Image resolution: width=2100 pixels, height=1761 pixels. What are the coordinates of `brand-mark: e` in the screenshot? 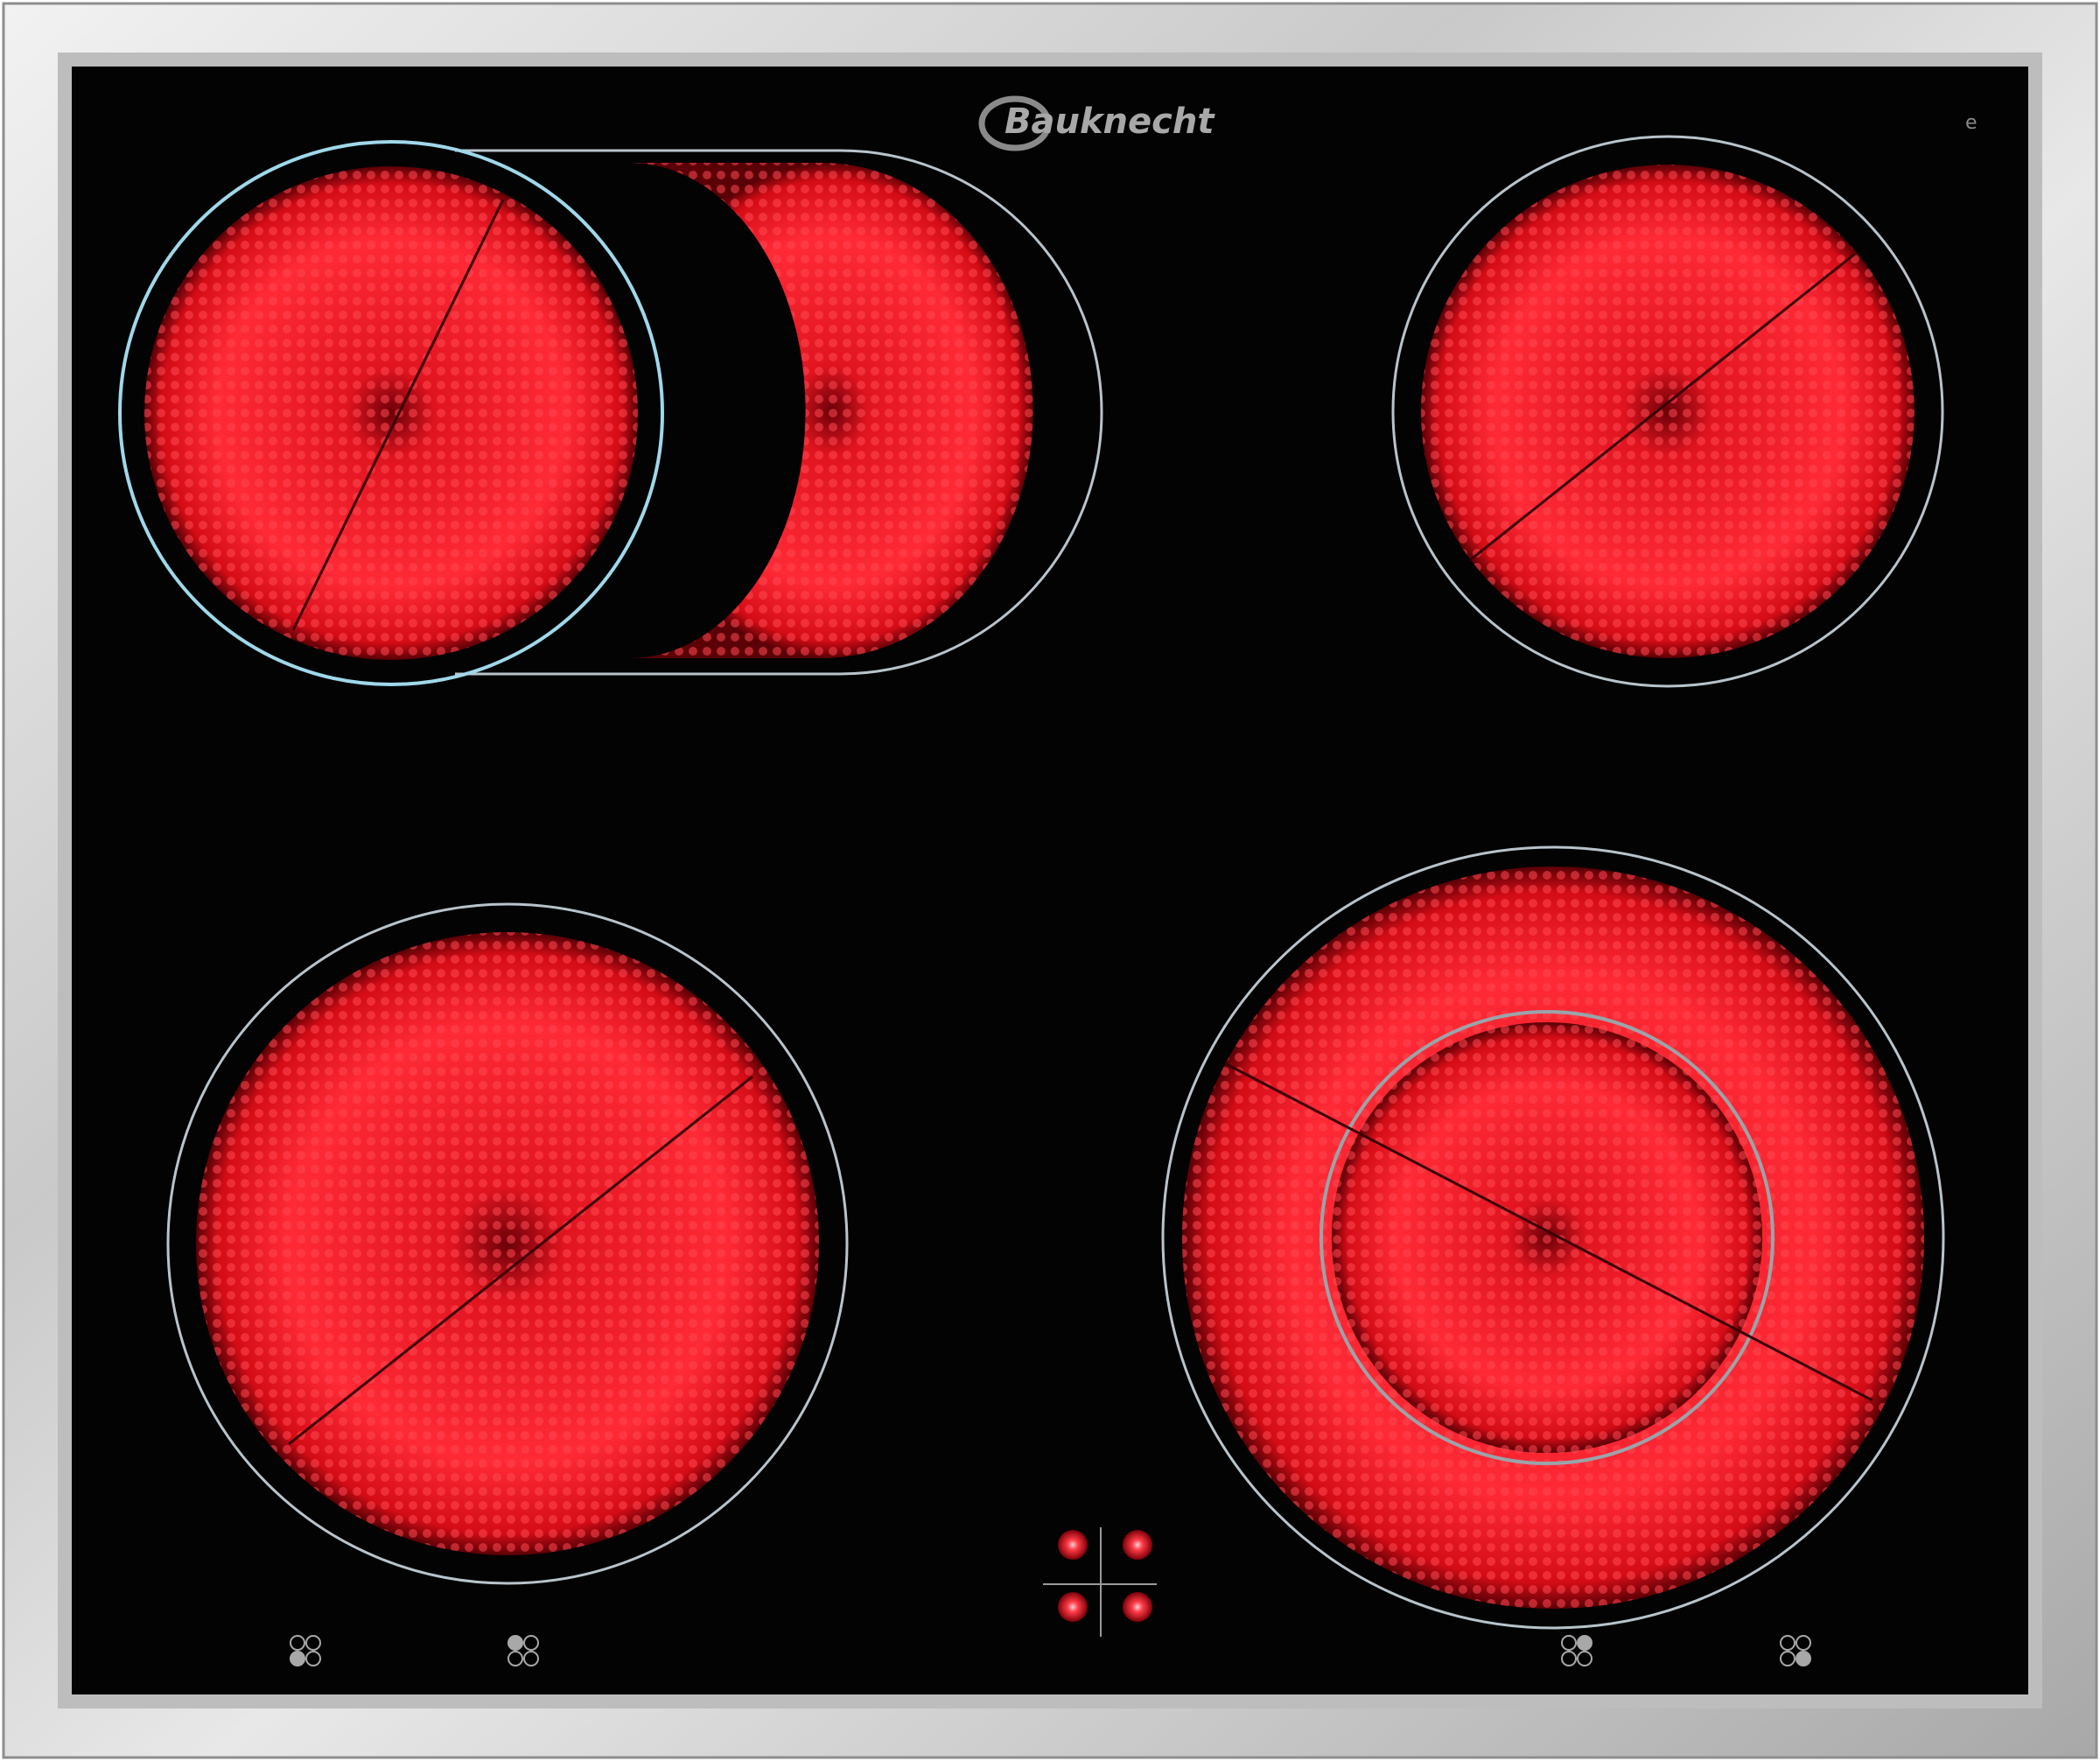 It's located at (1971, 123).